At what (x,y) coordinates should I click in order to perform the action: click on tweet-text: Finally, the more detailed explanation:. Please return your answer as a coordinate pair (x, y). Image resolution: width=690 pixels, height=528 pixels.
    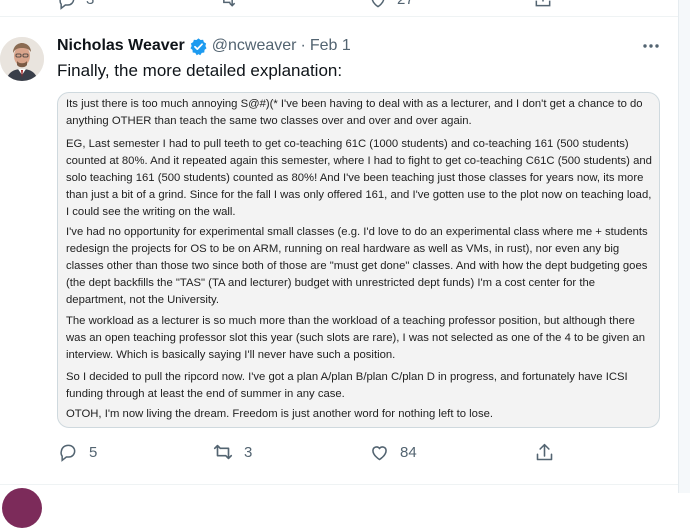
    Looking at the image, I should click on (200, 70).